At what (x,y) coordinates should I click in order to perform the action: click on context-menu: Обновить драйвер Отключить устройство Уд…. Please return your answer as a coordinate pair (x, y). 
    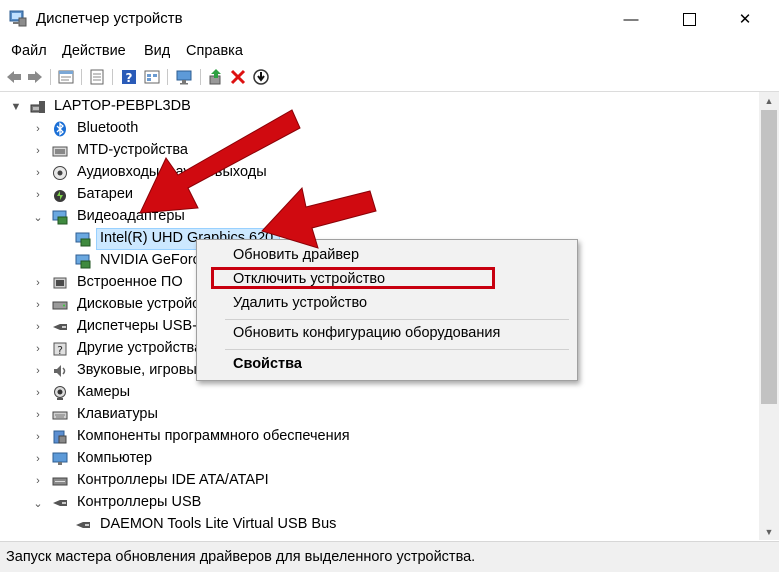
    Looking at the image, I should click on (387, 310).